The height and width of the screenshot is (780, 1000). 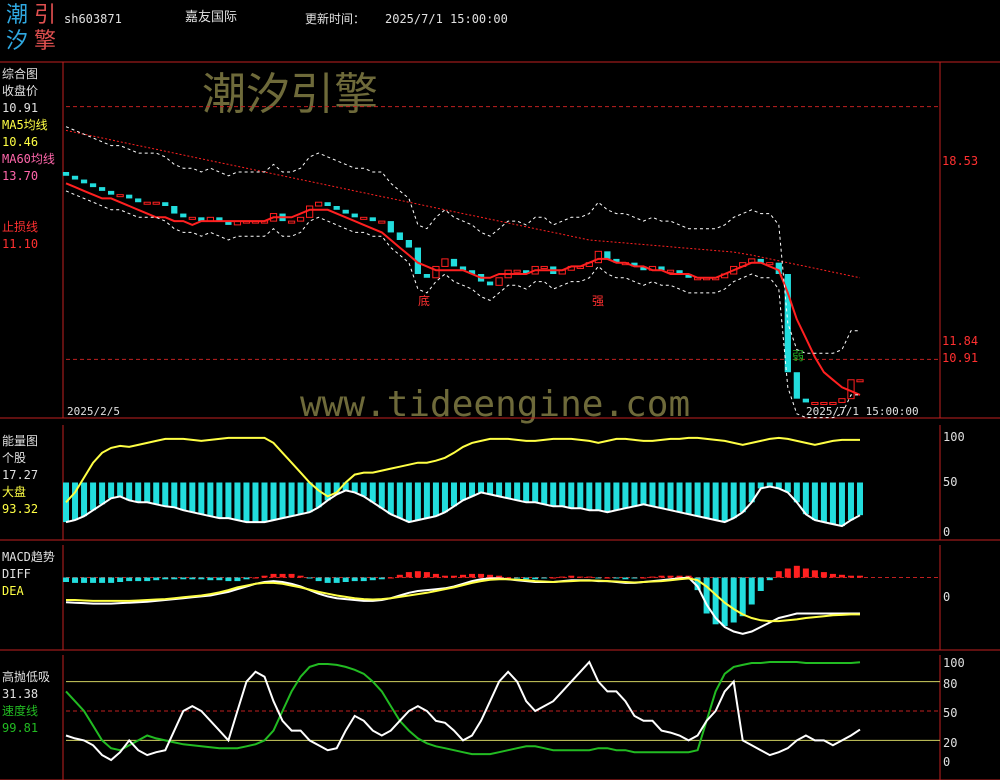 I want to click on marker-strong: 强, so click(x=598, y=301).